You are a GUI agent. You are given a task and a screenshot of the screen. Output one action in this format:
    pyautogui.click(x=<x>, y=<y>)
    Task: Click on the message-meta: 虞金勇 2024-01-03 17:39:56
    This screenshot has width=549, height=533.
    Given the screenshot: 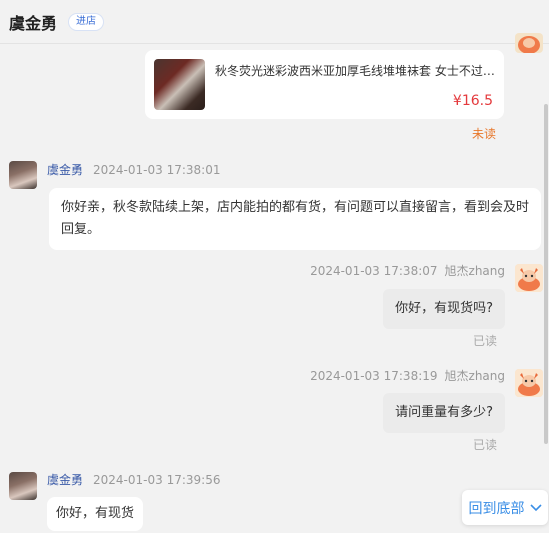 What is the action you would take?
    pyautogui.click(x=133, y=480)
    